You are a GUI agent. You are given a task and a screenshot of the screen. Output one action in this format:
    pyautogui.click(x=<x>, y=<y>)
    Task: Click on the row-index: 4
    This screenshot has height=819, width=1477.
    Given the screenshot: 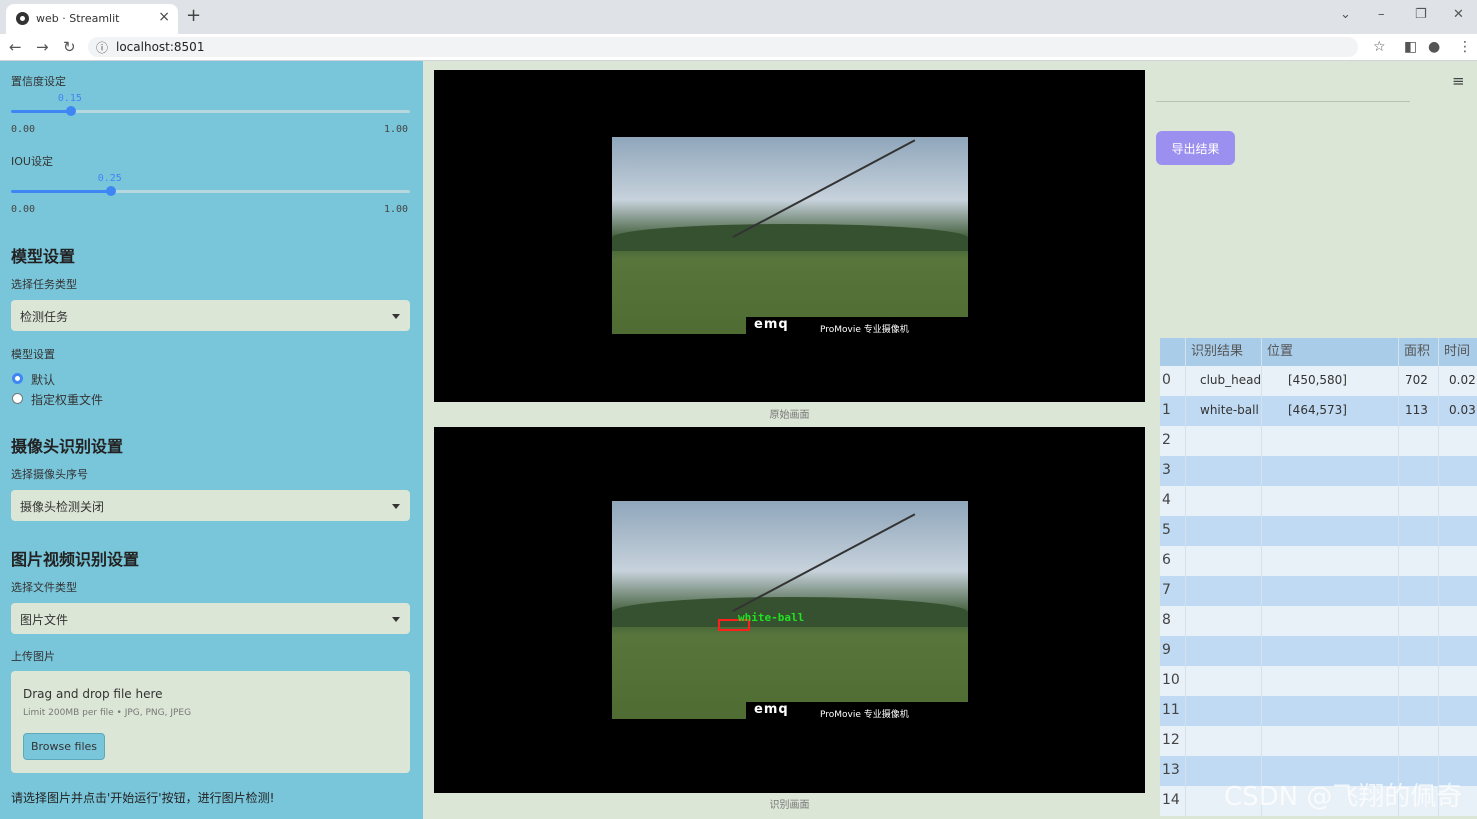 What is the action you would take?
    pyautogui.click(x=1173, y=501)
    